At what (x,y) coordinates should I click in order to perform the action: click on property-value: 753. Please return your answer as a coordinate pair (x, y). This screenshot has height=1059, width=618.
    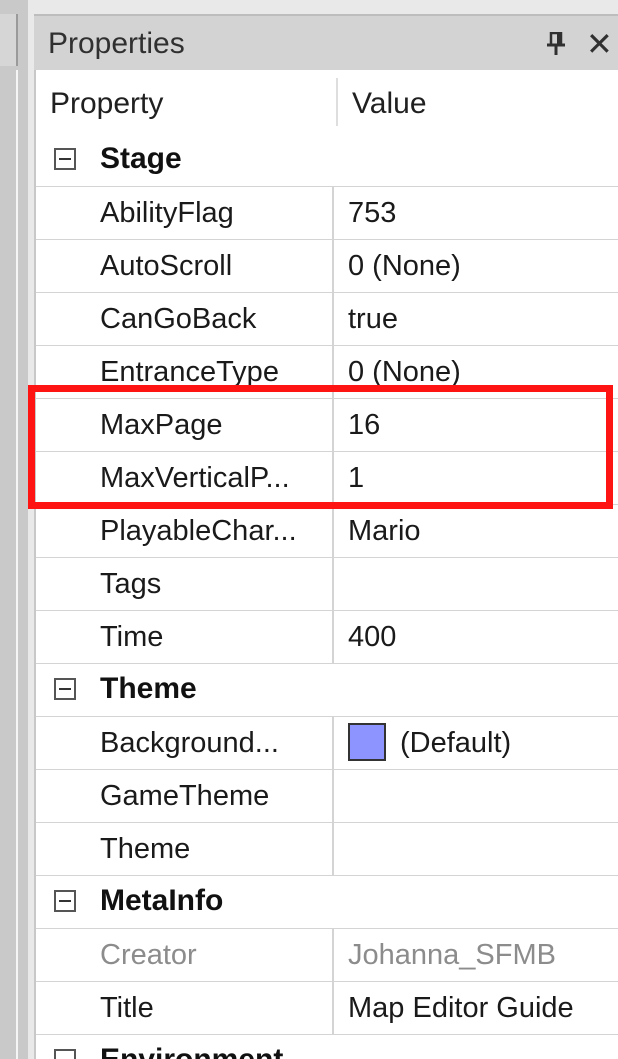
    Looking at the image, I should click on (372, 213).